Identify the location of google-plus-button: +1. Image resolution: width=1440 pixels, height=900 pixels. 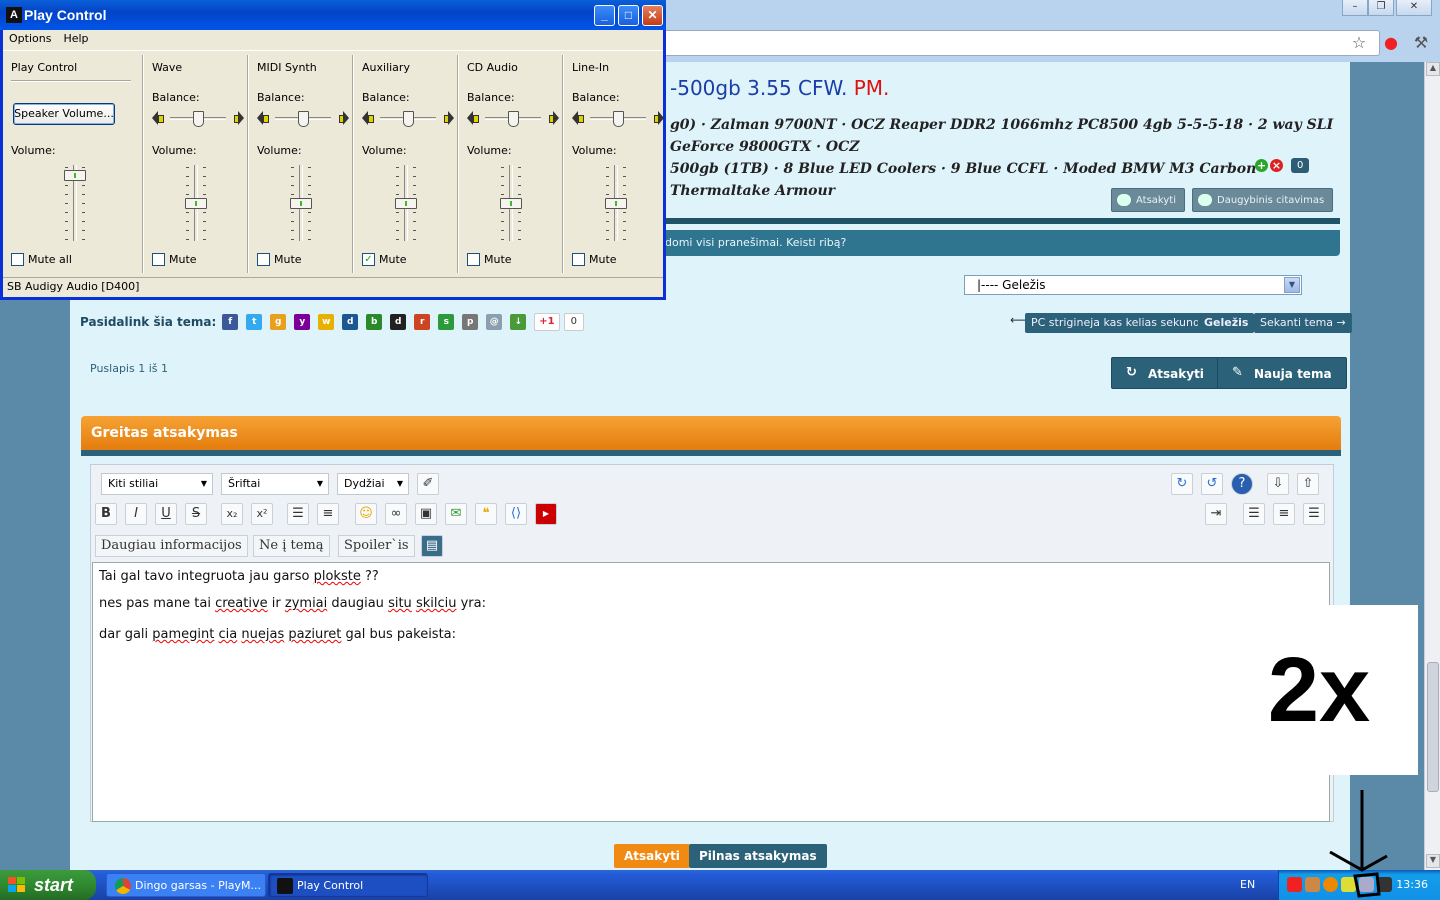
(547, 322).